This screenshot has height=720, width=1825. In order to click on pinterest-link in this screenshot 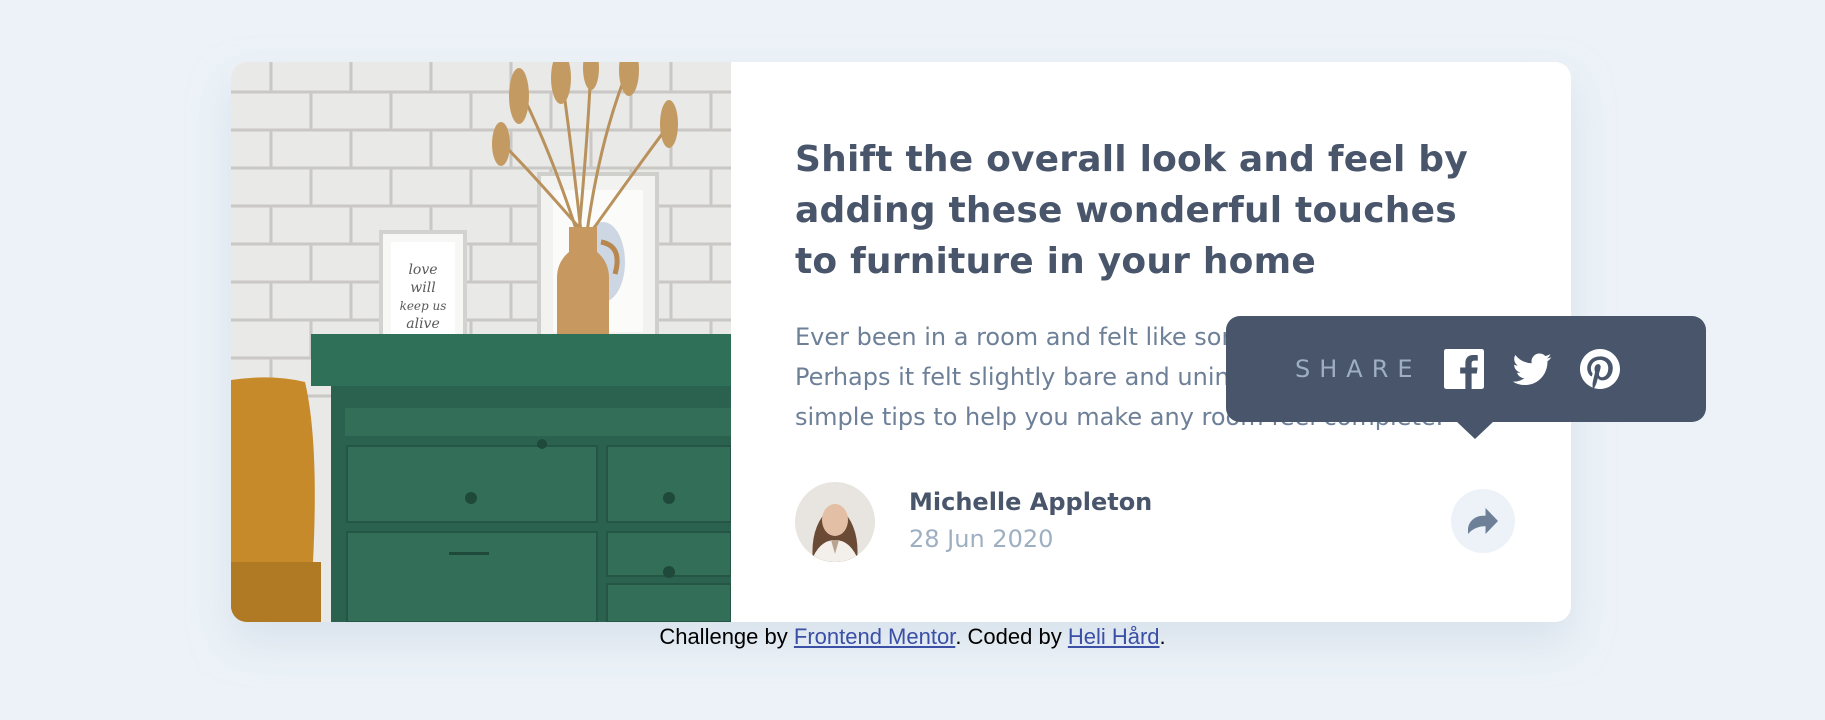, I will do `click(1599, 369)`.